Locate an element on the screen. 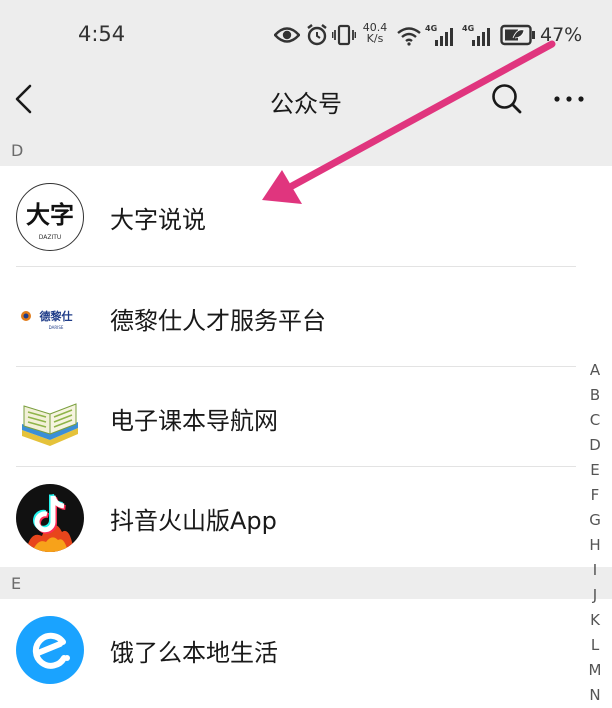 This screenshot has height=708, width=612. avatar-subtext: DAZITU is located at coordinates (49, 237).